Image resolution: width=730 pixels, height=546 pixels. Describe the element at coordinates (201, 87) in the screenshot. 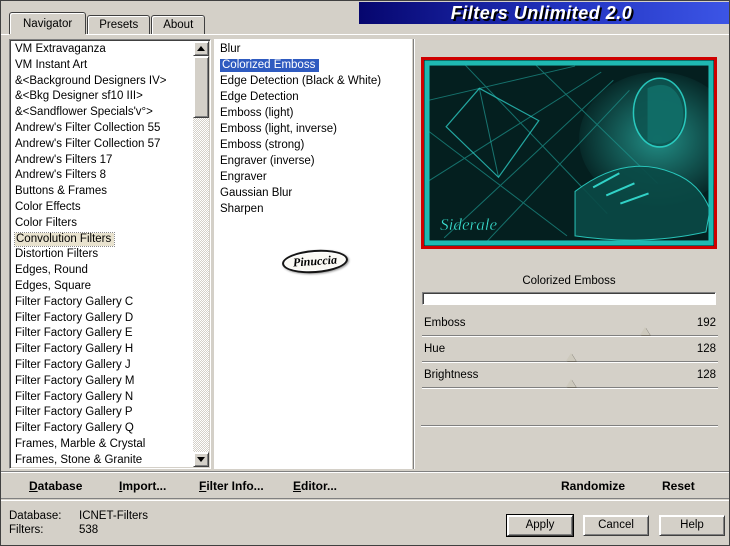

I see `scrollbar-thumb` at that location.